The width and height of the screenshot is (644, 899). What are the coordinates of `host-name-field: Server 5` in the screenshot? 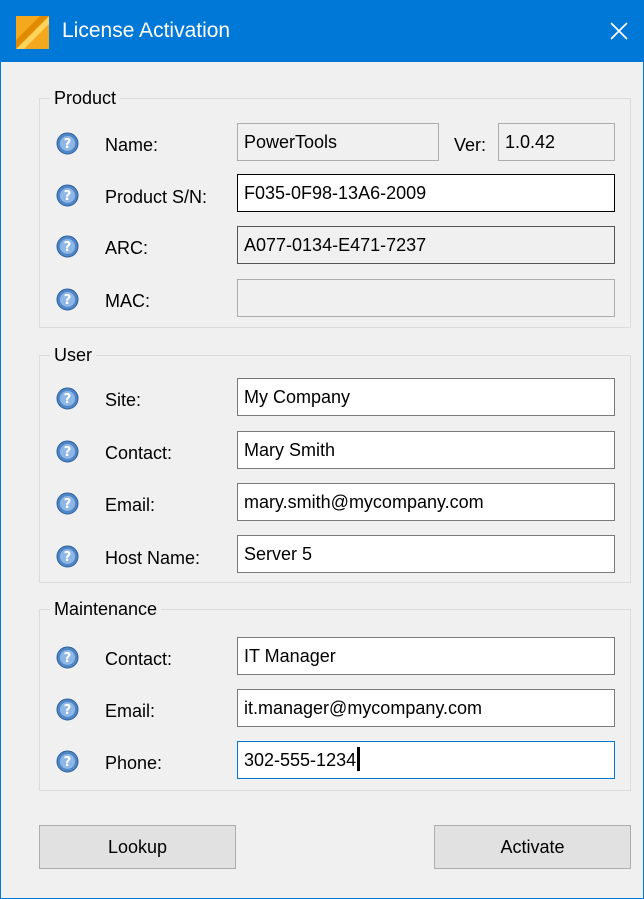 It's located at (426, 554).